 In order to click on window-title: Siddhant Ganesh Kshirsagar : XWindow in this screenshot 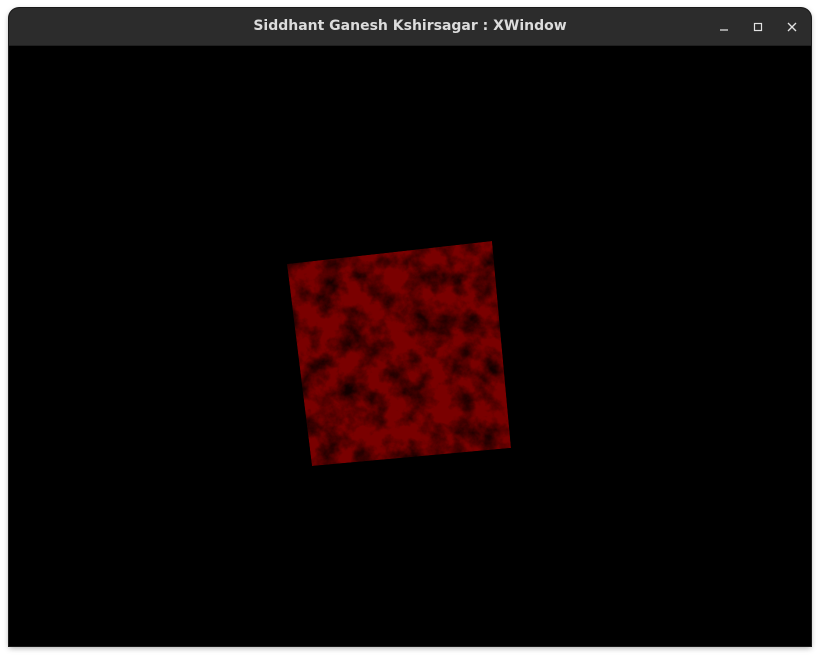, I will do `click(410, 26)`.